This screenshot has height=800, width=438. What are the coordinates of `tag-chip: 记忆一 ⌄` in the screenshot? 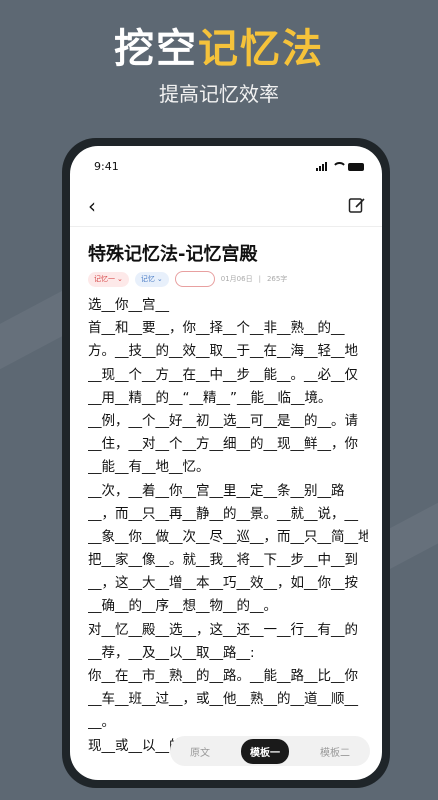 It's located at (108, 279).